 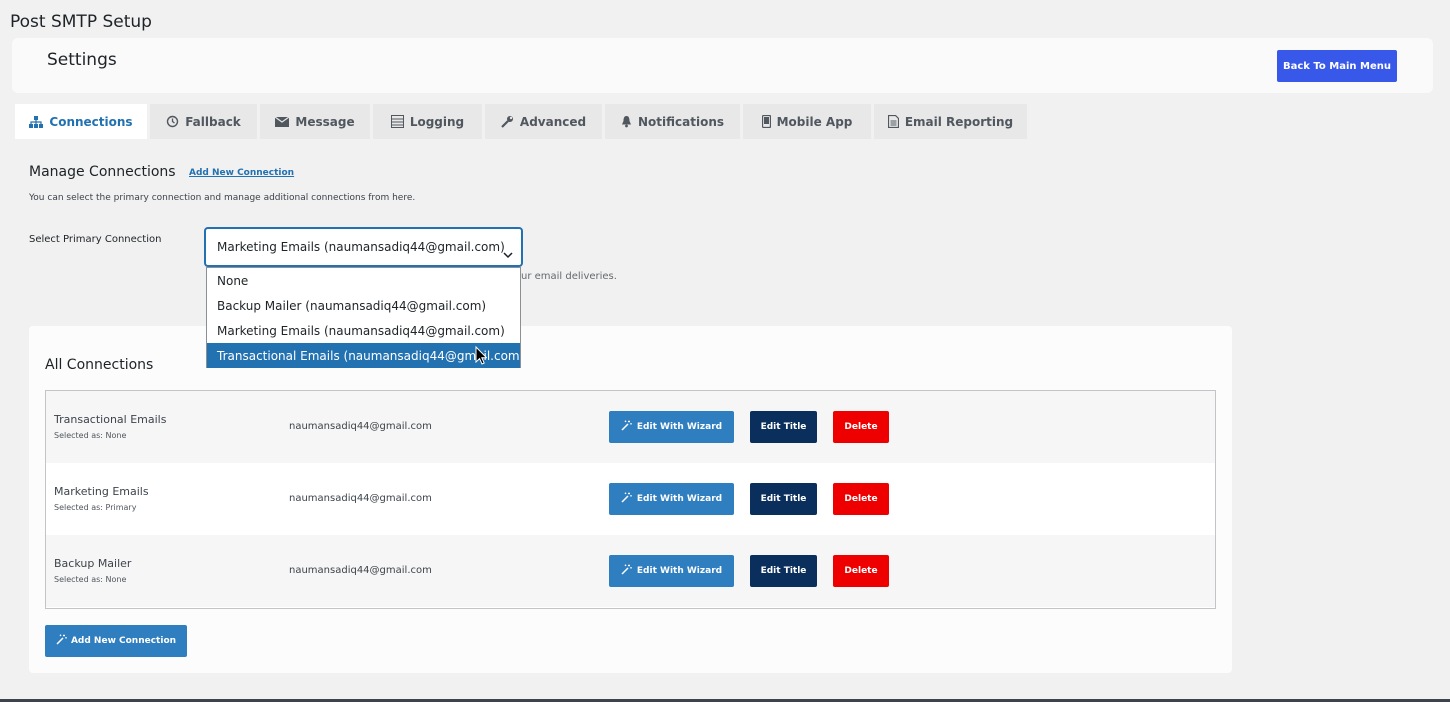 I want to click on tab-label: Mobile App, so click(x=814, y=121).